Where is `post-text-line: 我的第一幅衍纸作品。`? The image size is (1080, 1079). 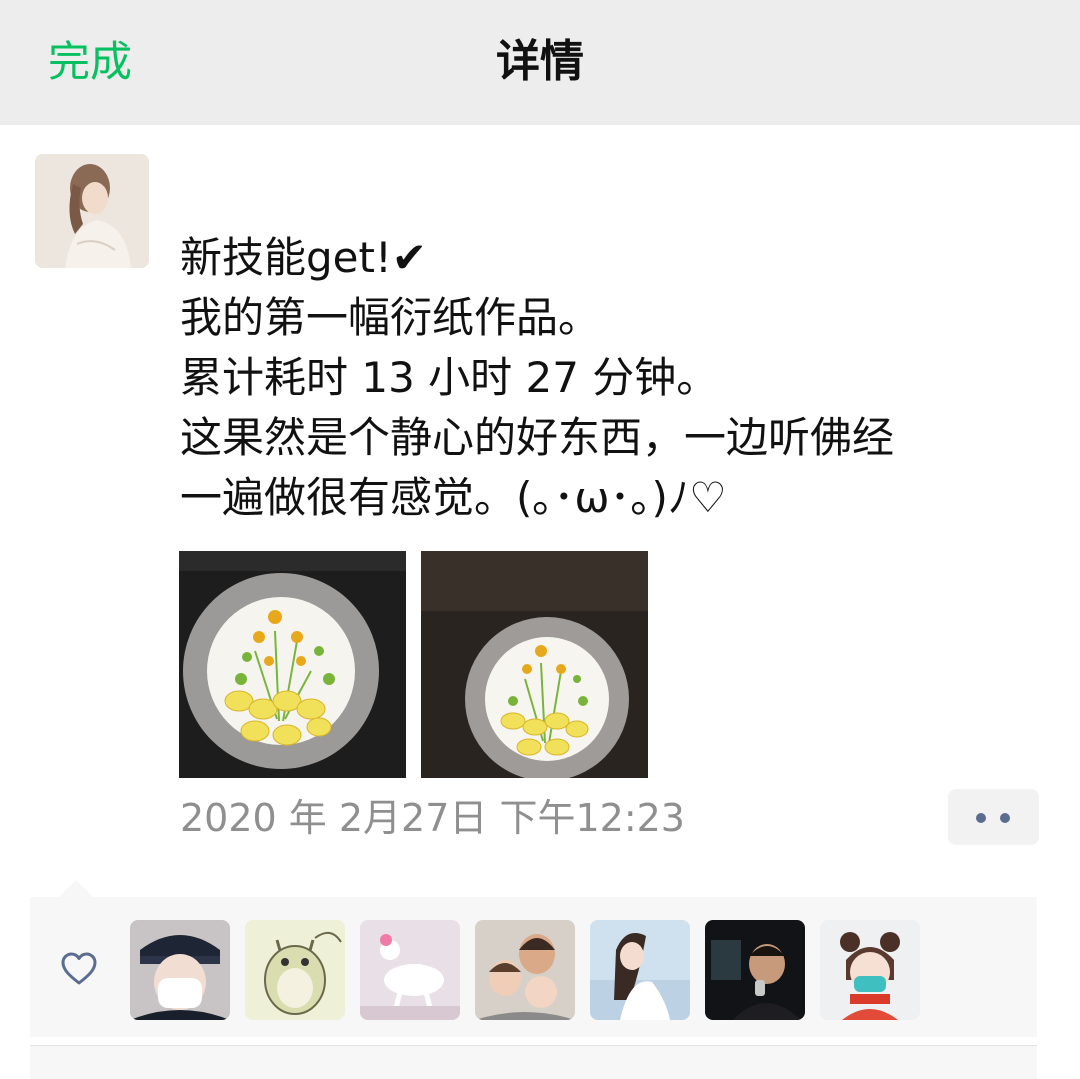
post-text-line: 我的第一幅衍纸作品。 is located at coordinates (390, 317).